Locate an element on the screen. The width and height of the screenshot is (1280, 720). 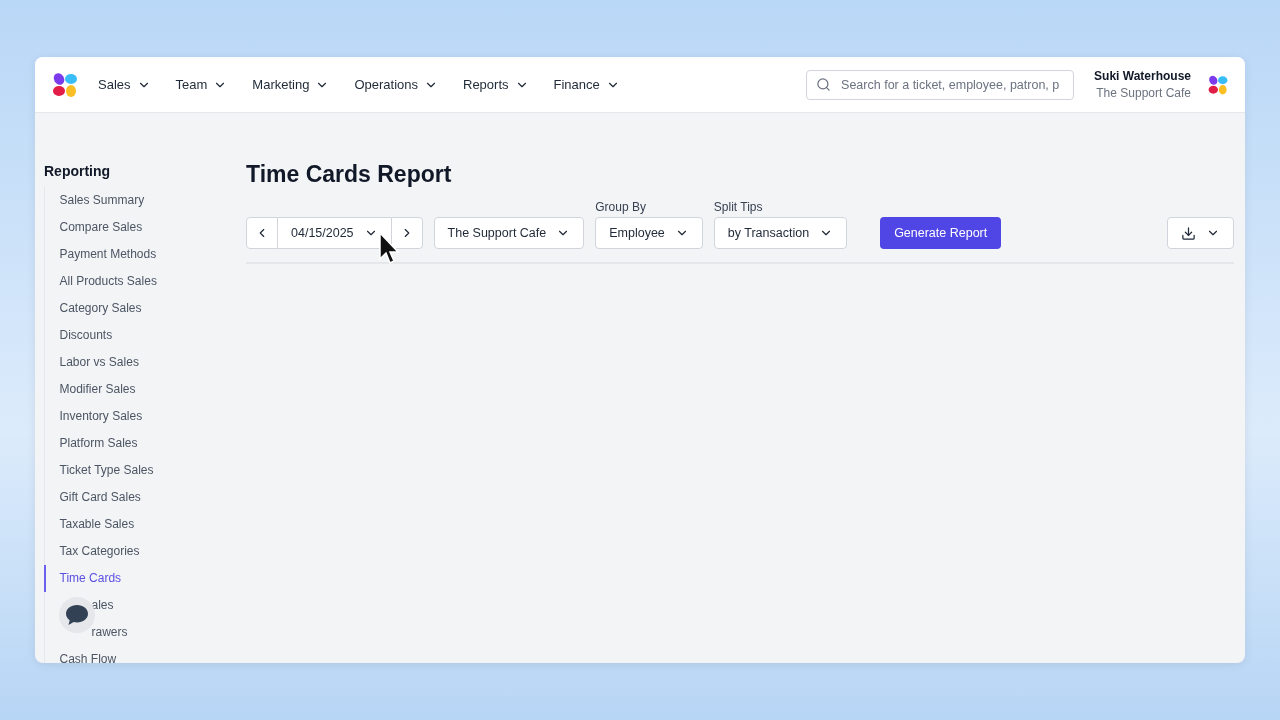
sidebar-item: Gift Card Sales is located at coordinates (139, 497).